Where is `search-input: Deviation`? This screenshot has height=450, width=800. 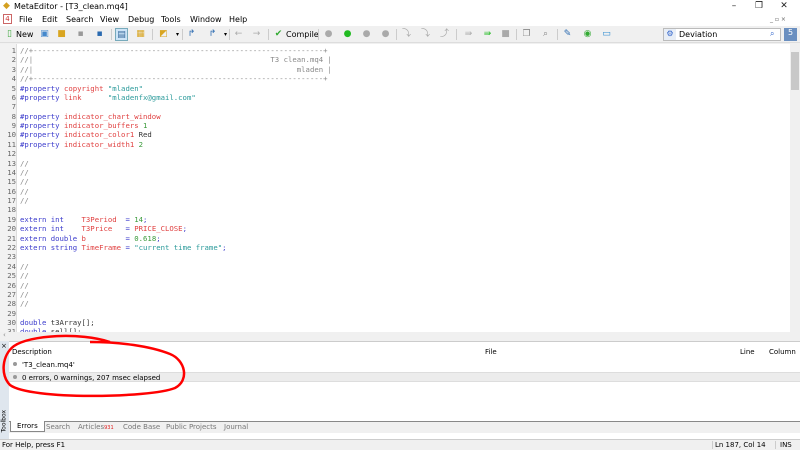
search-input: Deviation is located at coordinates (698, 34).